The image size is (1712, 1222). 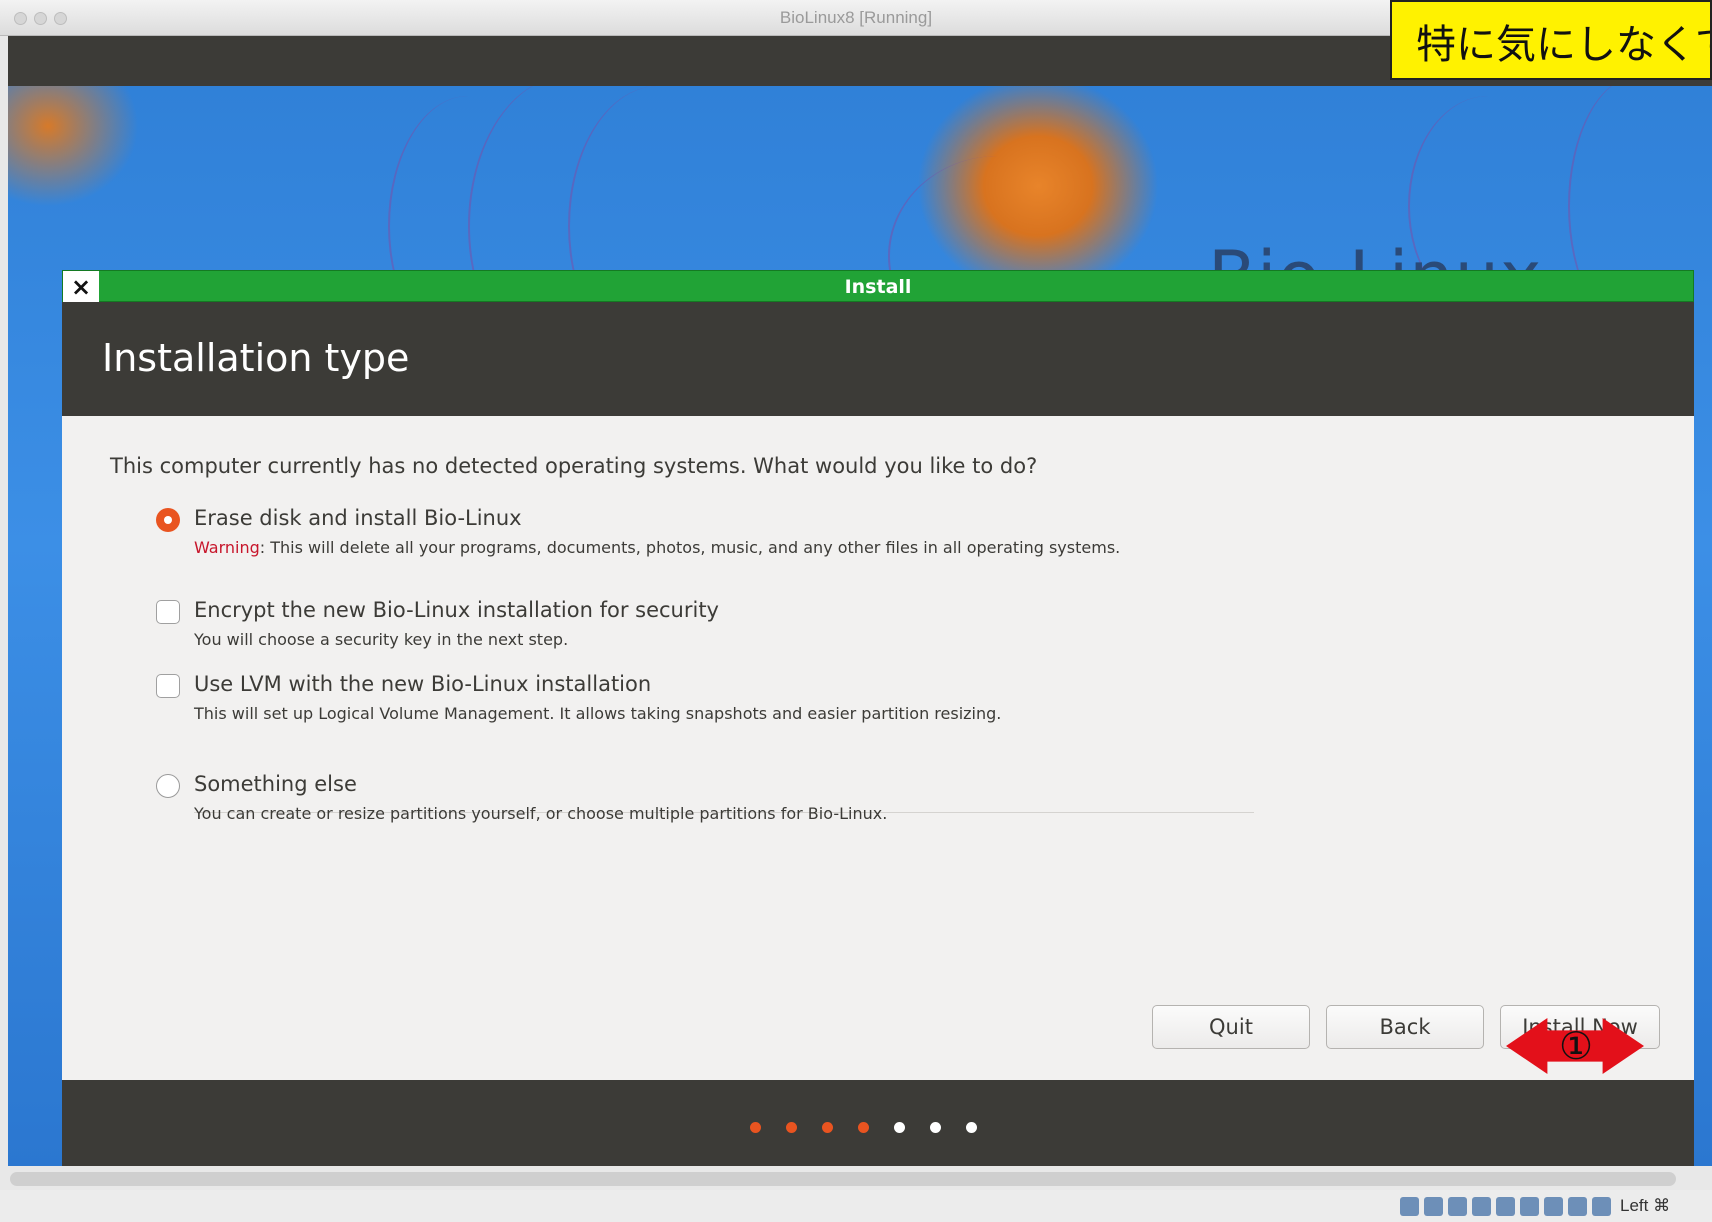 What do you see at coordinates (227, 547) in the screenshot?
I see `warning-label: Warning` at bounding box center [227, 547].